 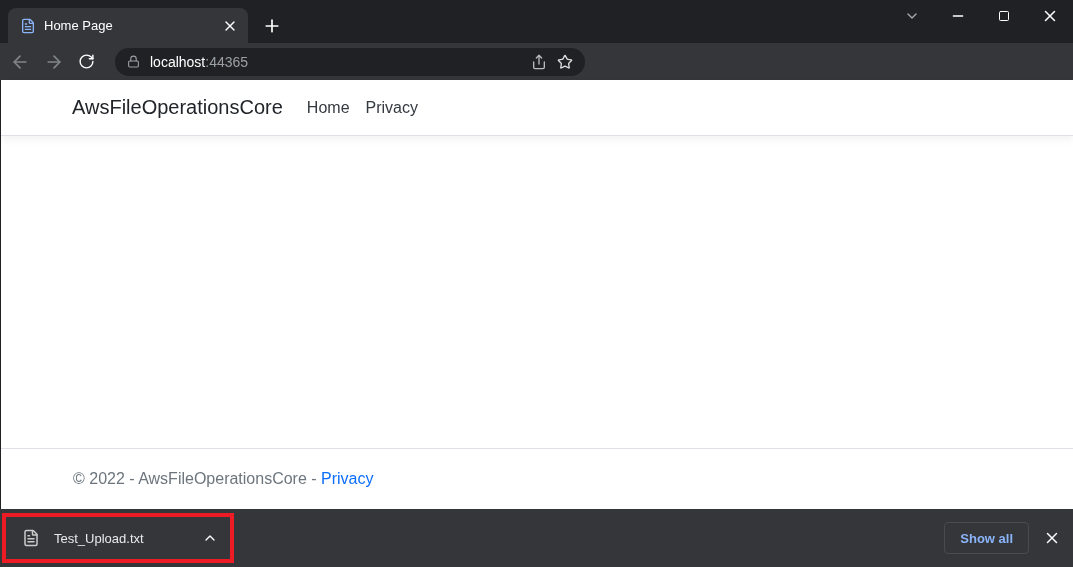 What do you see at coordinates (133, 61) in the screenshot?
I see `lock-icon` at bounding box center [133, 61].